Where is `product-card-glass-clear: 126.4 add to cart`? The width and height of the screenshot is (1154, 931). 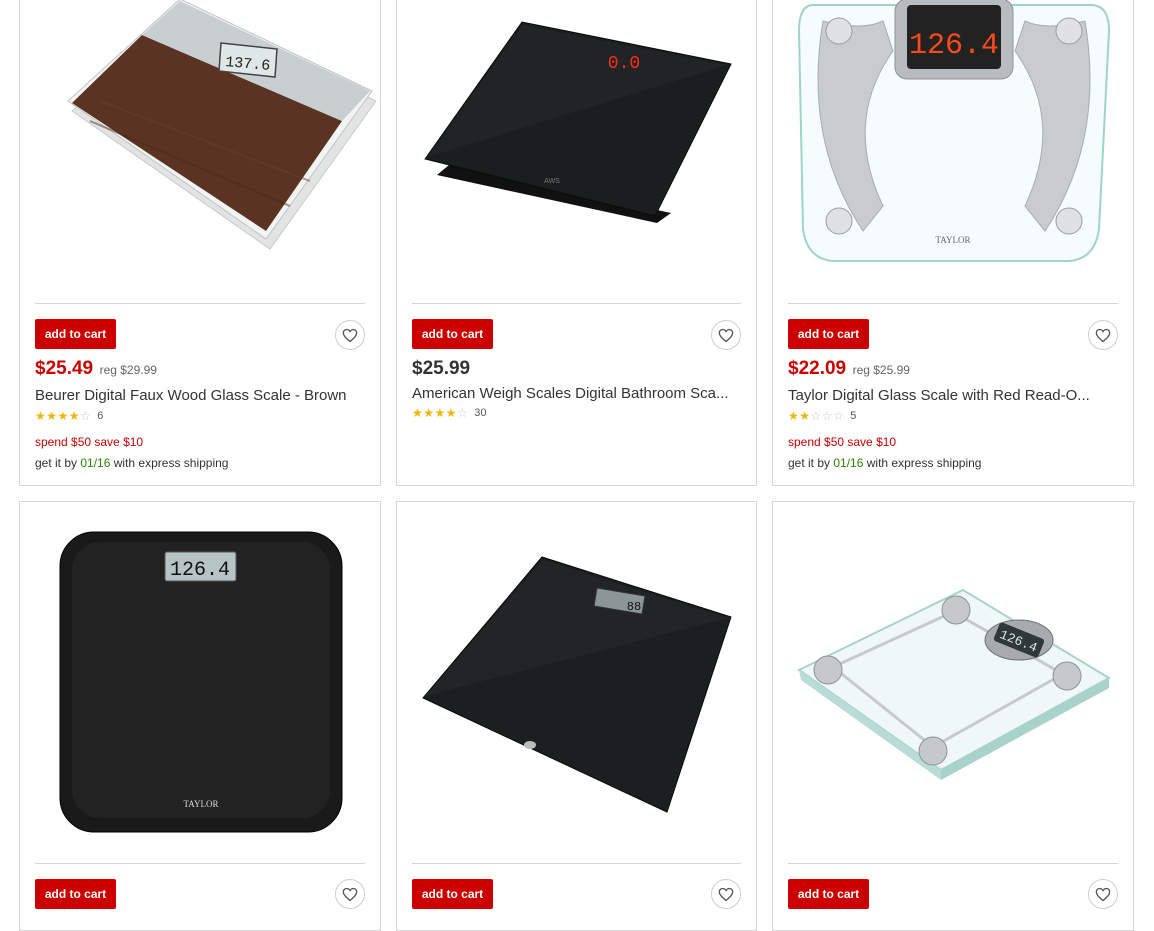
product-card-glass-clear: 126.4 add to cart is located at coordinates (953, 716).